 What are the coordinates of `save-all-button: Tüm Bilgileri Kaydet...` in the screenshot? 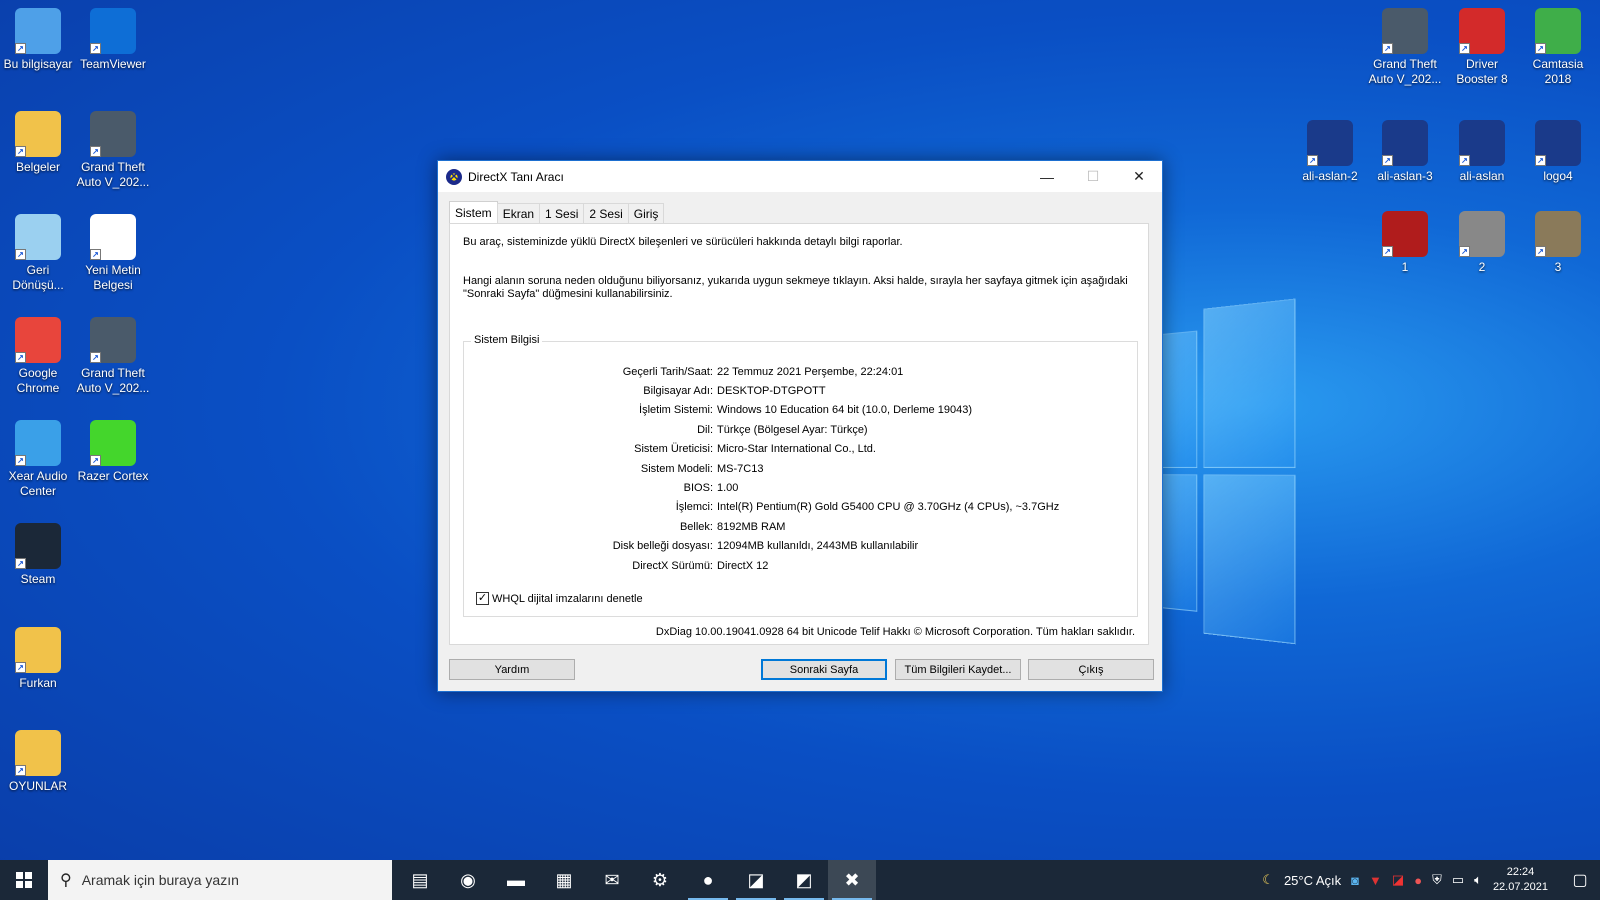 It's located at (958, 669).